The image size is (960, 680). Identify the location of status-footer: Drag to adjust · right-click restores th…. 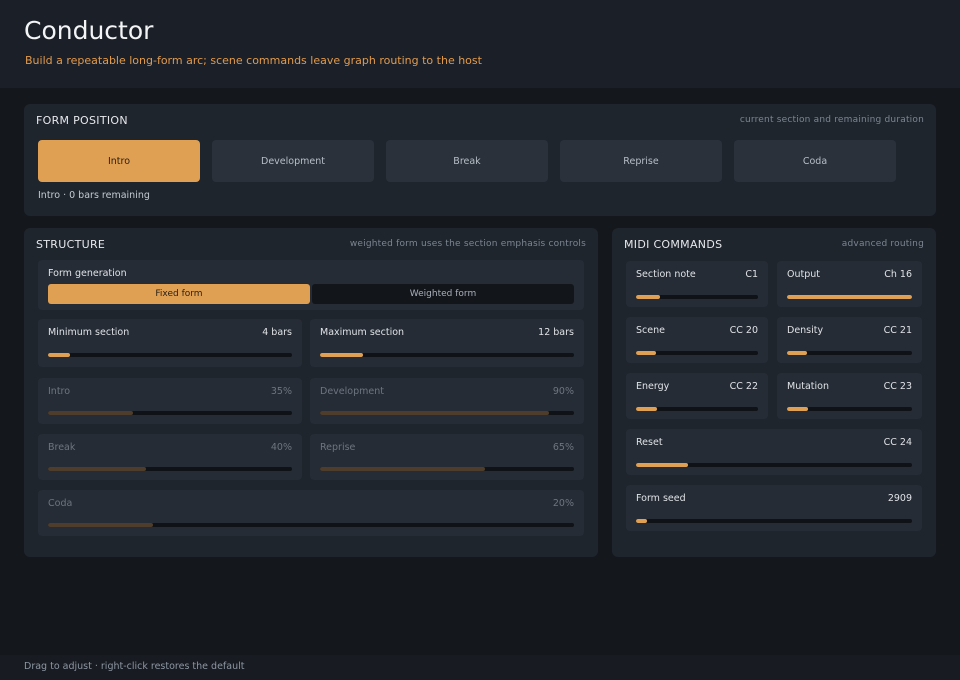
(480, 667).